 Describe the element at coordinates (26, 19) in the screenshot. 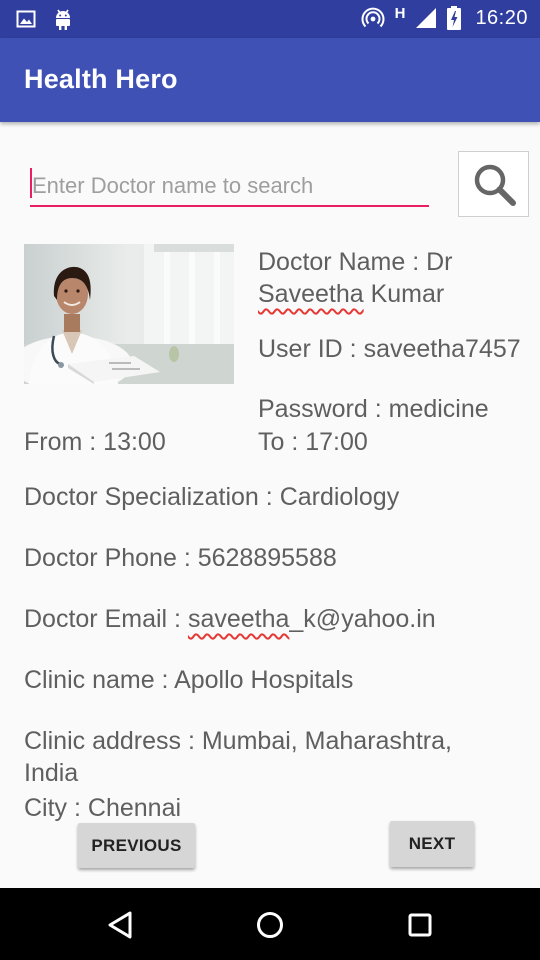

I see `image-icon` at that location.